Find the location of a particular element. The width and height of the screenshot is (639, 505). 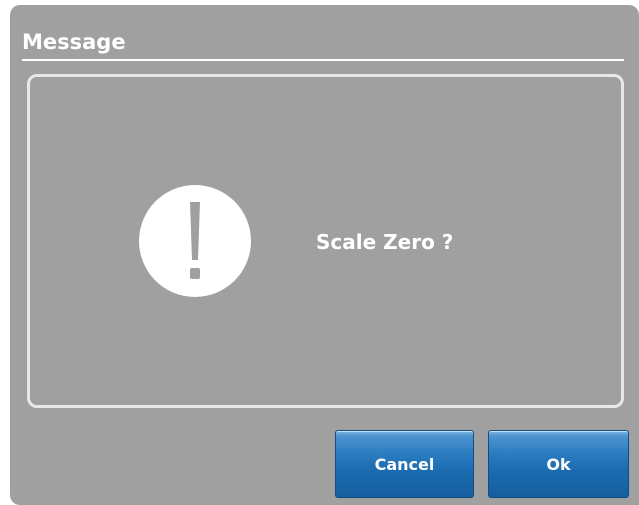

alert-icon is located at coordinates (195, 241).